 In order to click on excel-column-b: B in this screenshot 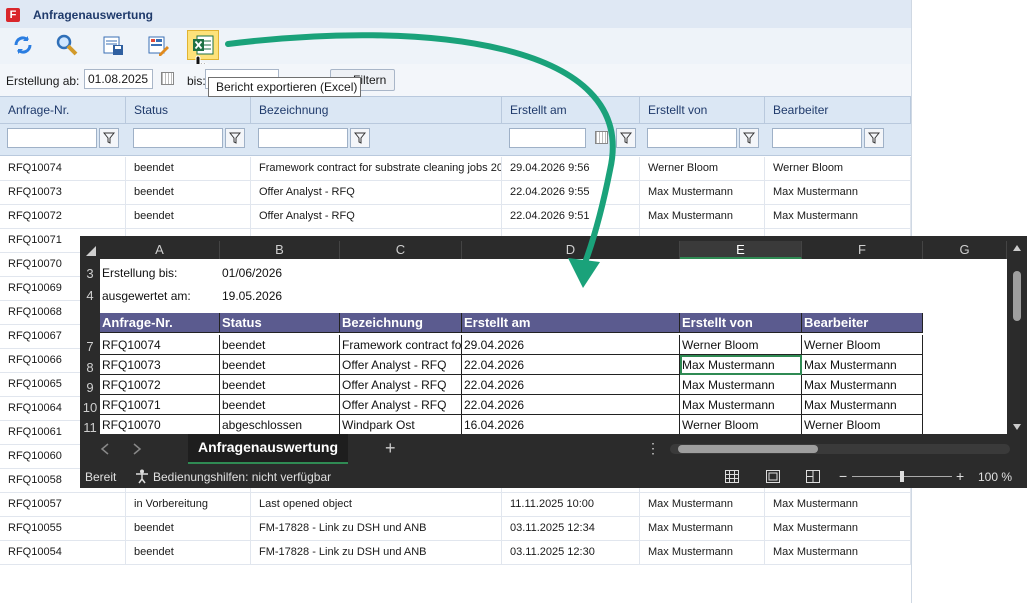, I will do `click(280, 250)`.